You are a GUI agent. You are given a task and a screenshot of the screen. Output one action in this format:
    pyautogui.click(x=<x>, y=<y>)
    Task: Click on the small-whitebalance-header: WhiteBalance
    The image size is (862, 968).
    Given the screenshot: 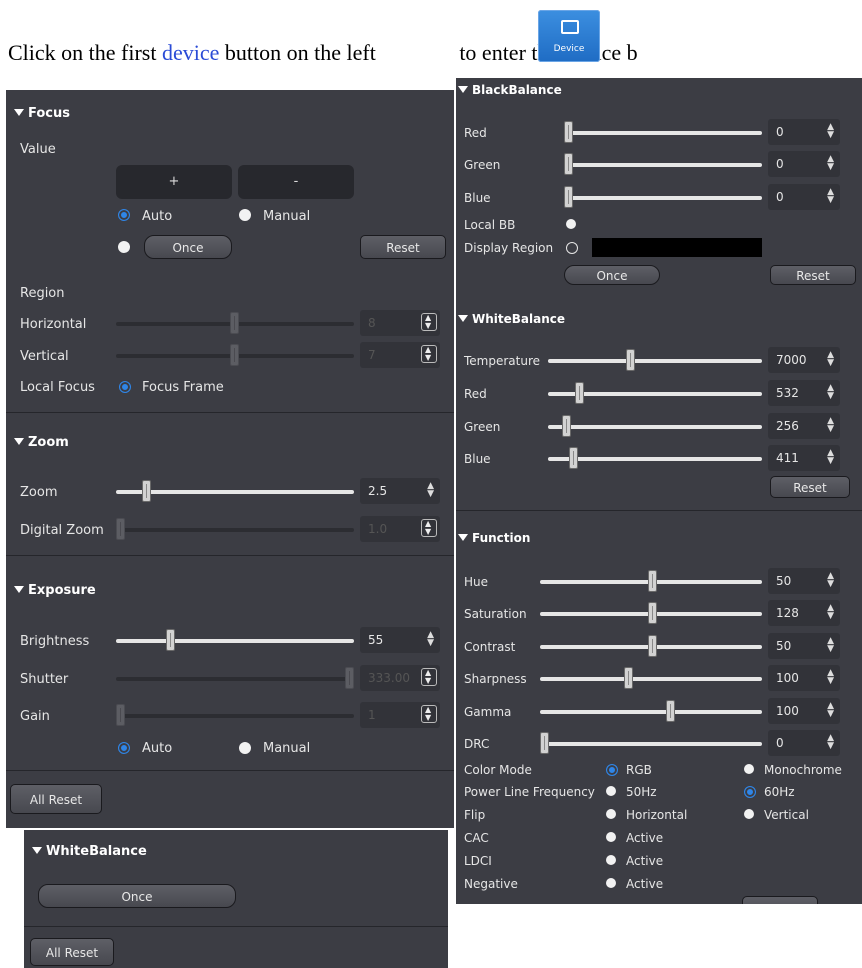 What is the action you would take?
    pyautogui.click(x=89, y=851)
    